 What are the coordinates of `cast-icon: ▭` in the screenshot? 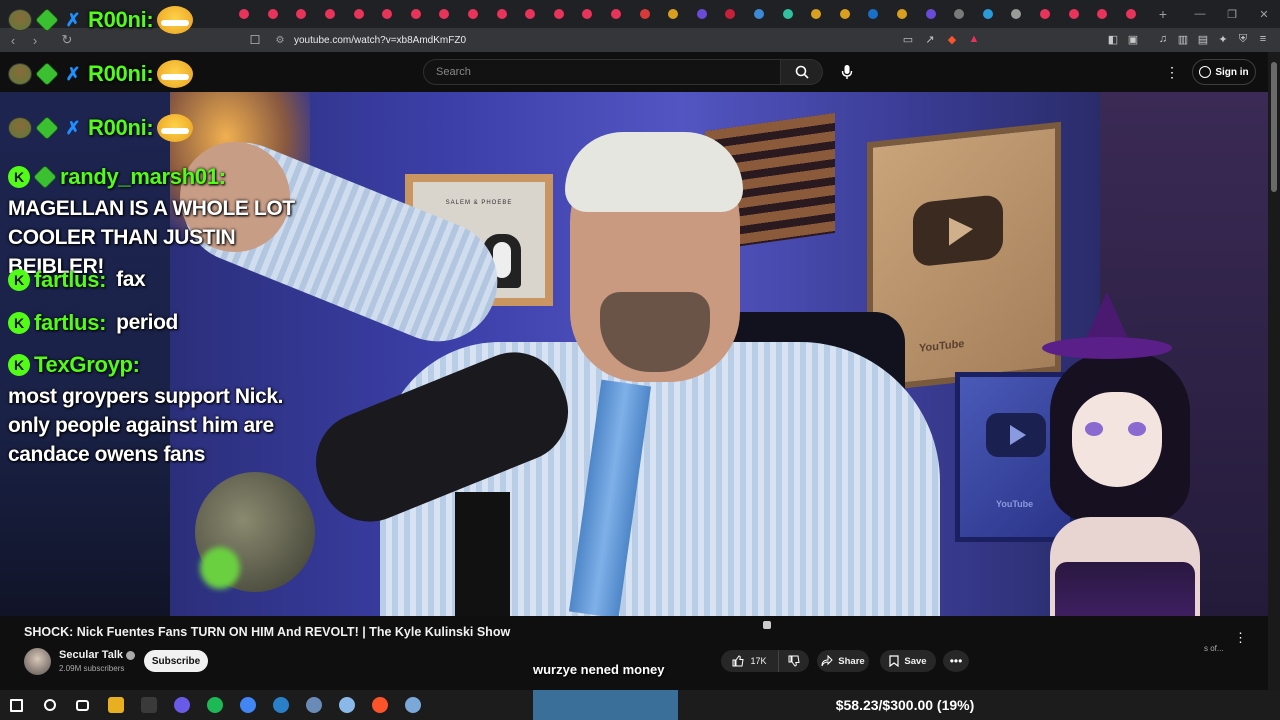 It's located at (908, 39).